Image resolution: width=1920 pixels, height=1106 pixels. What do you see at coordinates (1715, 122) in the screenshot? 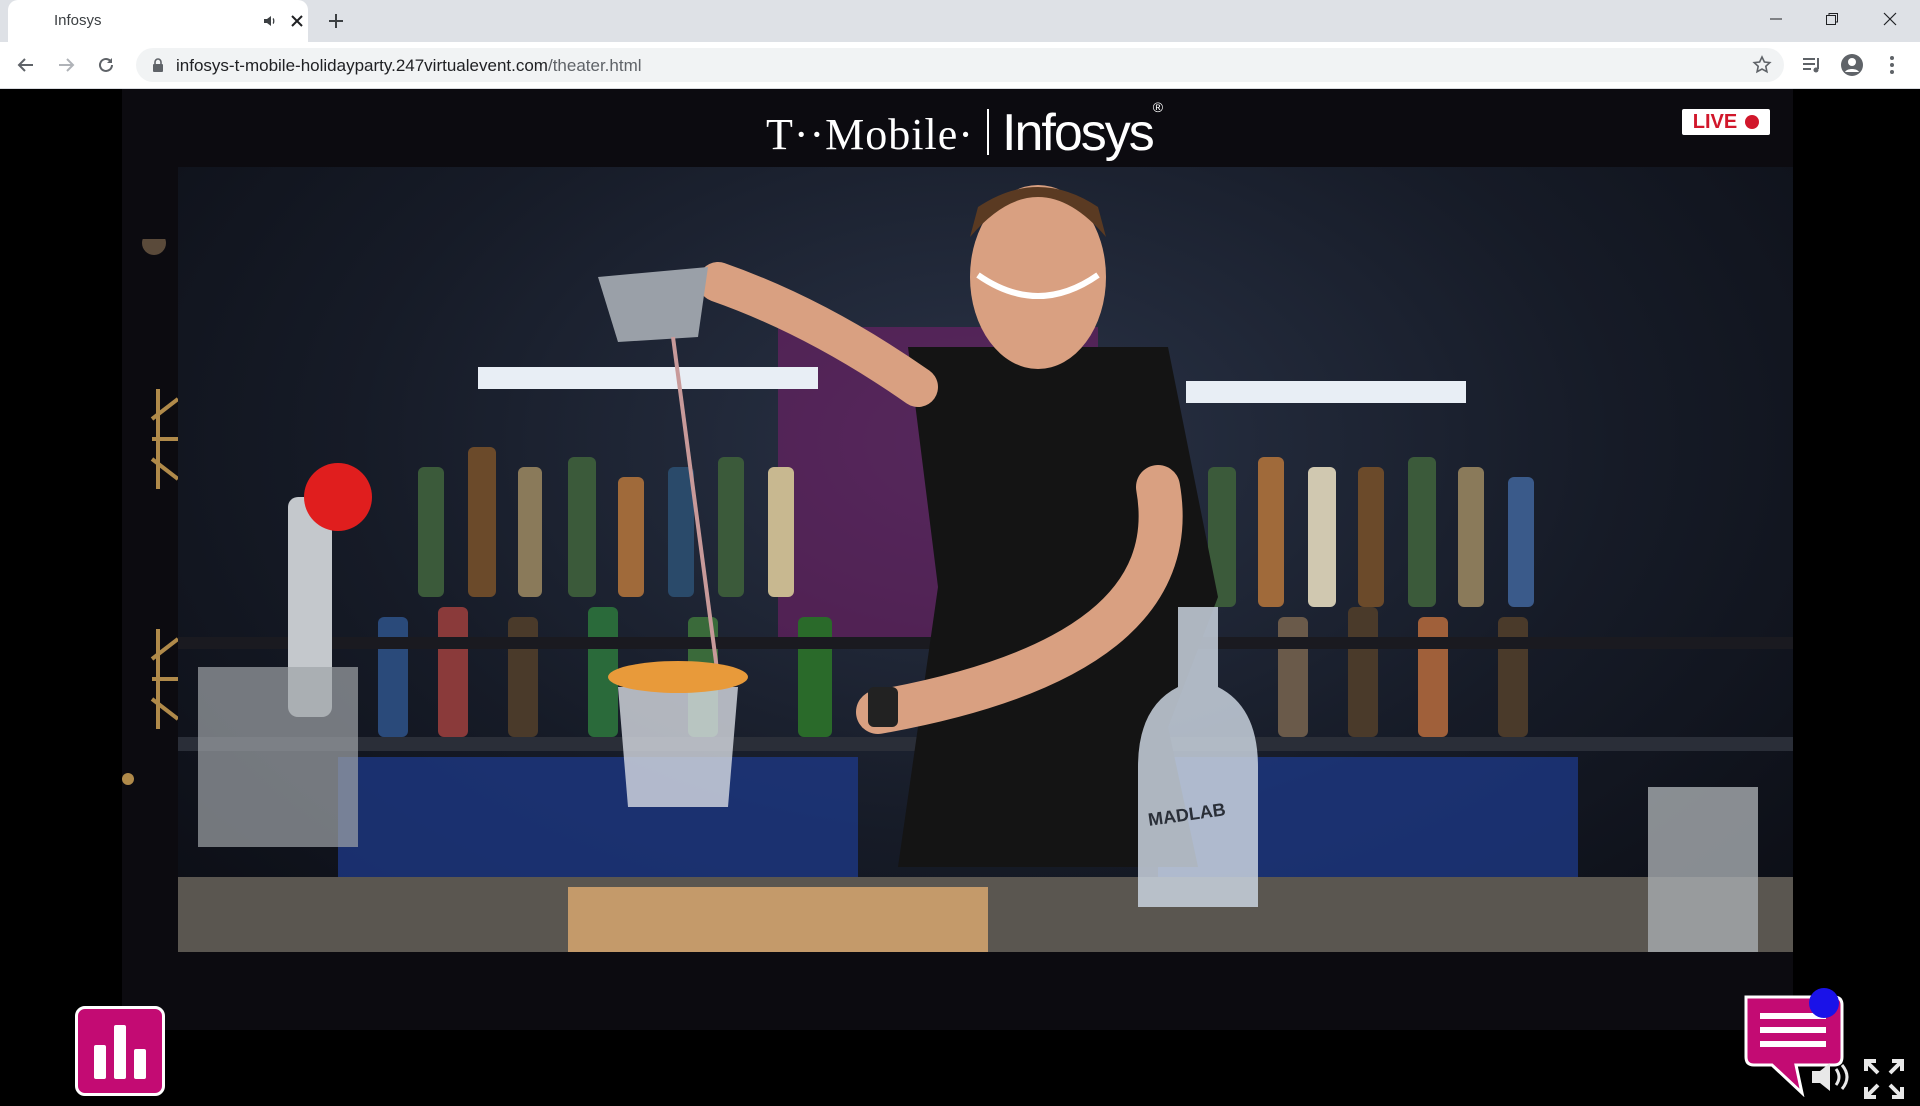
I see `live-label: LIVE` at bounding box center [1715, 122].